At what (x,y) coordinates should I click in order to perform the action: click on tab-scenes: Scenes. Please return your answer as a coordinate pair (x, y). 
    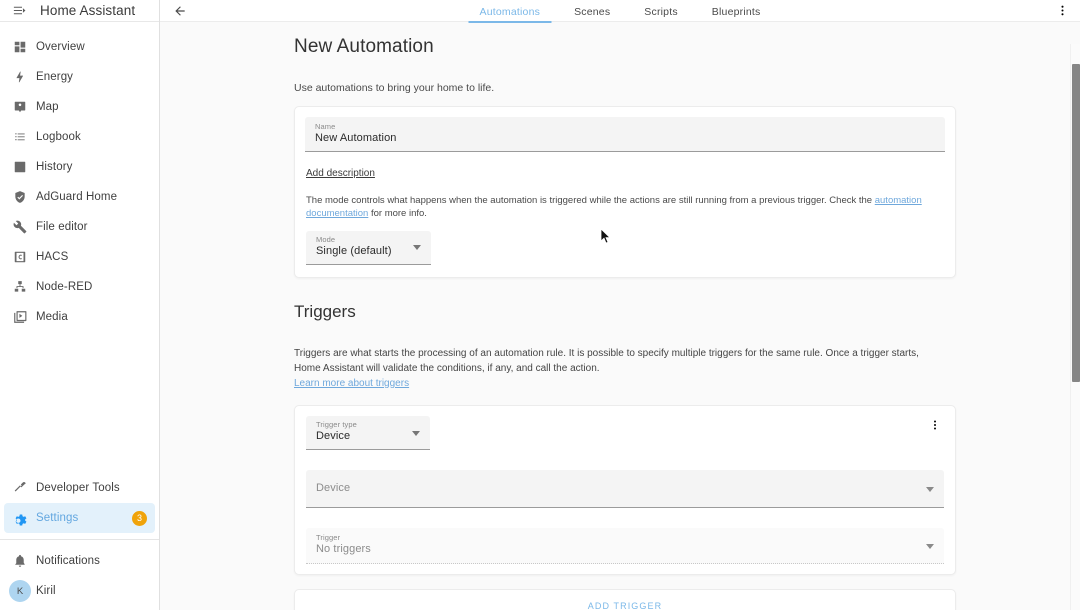
    Looking at the image, I should click on (592, 14).